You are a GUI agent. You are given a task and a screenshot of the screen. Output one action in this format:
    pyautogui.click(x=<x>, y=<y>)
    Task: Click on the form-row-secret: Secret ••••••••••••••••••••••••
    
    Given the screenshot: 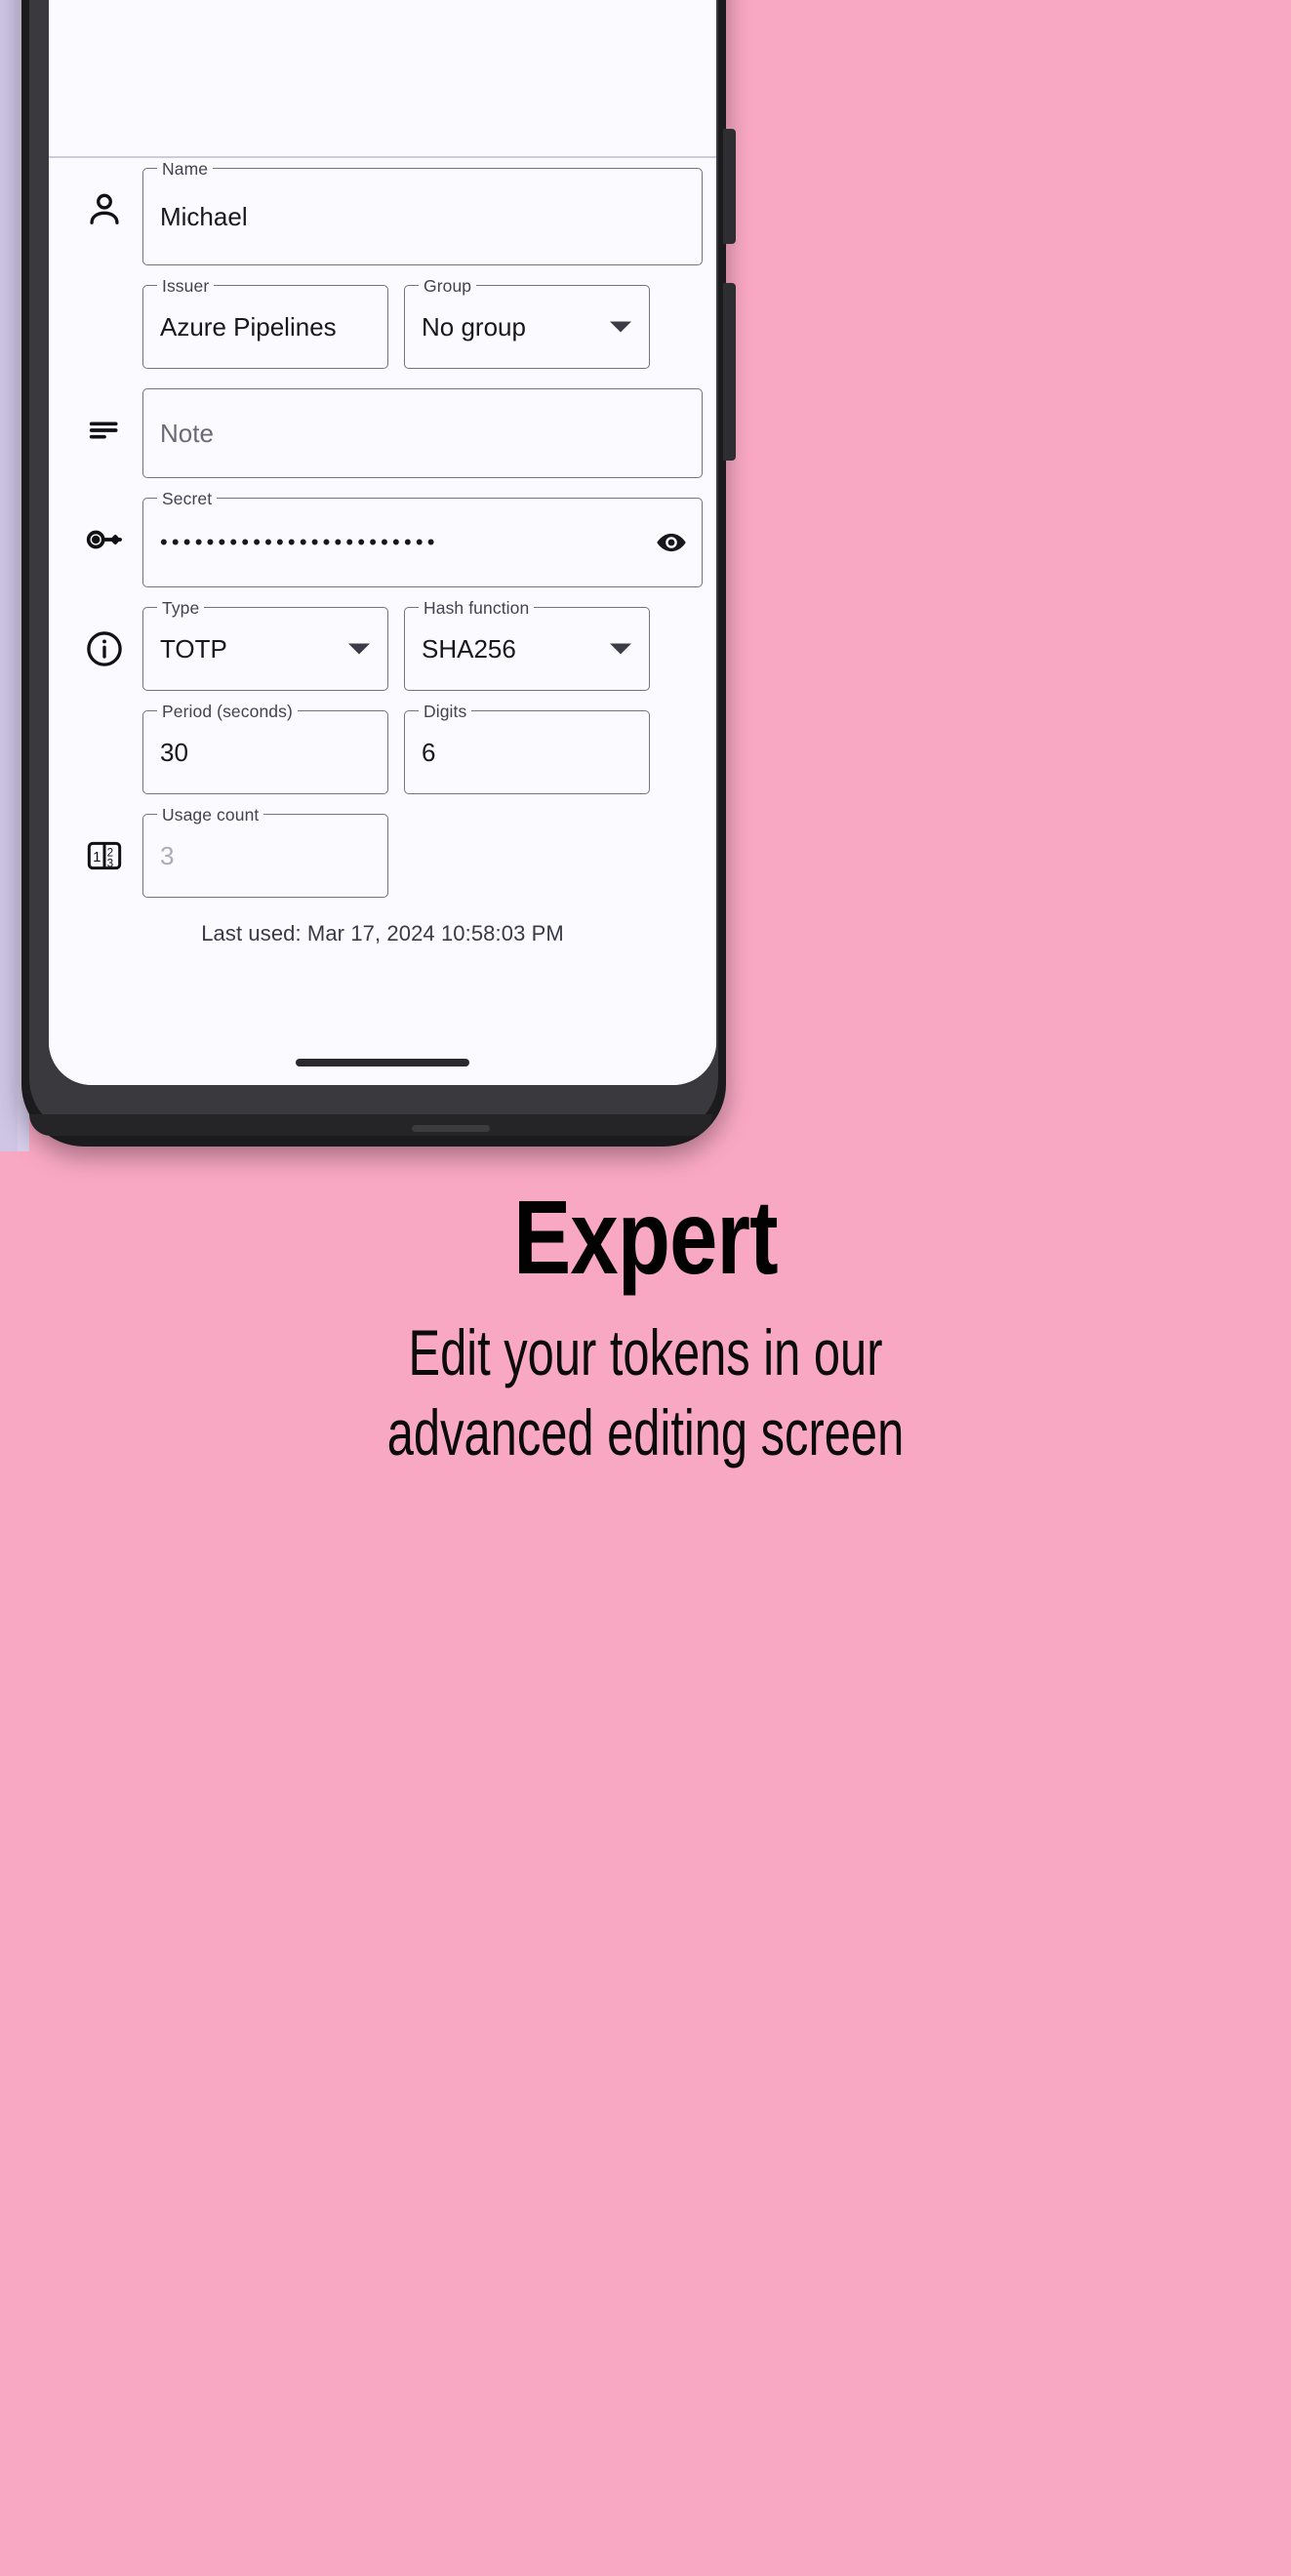 What is the action you would take?
    pyautogui.click(x=382, y=542)
    